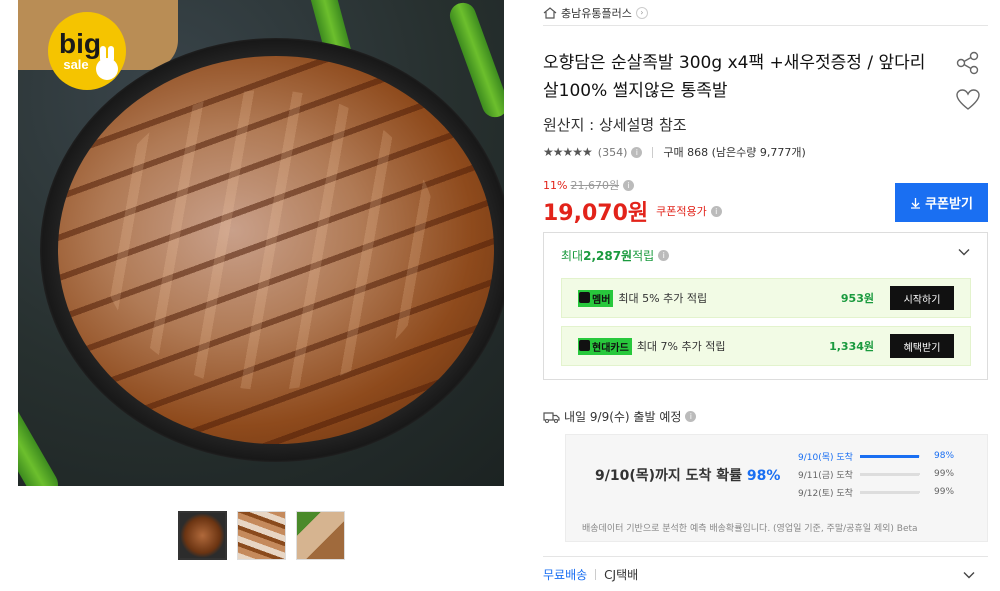 The height and width of the screenshot is (591, 1000). I want to click on heart-icon, so click(968, 100).